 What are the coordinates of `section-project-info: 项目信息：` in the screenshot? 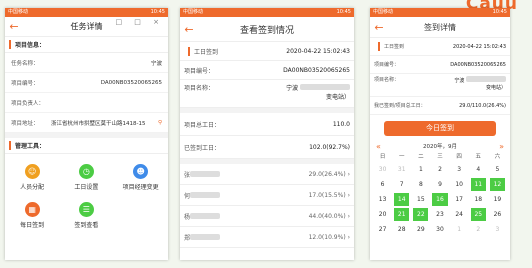 It's located at (86, 45).